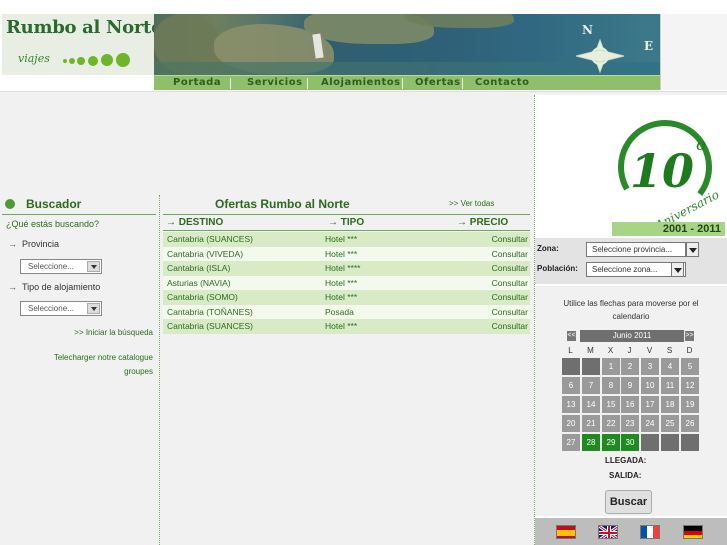 The width and height of the screenshot is (727, 545). What do you see at coordinates (630, 366) in the screenshot?
I see `calendar-day: 2` at bounding box center [630, 366].